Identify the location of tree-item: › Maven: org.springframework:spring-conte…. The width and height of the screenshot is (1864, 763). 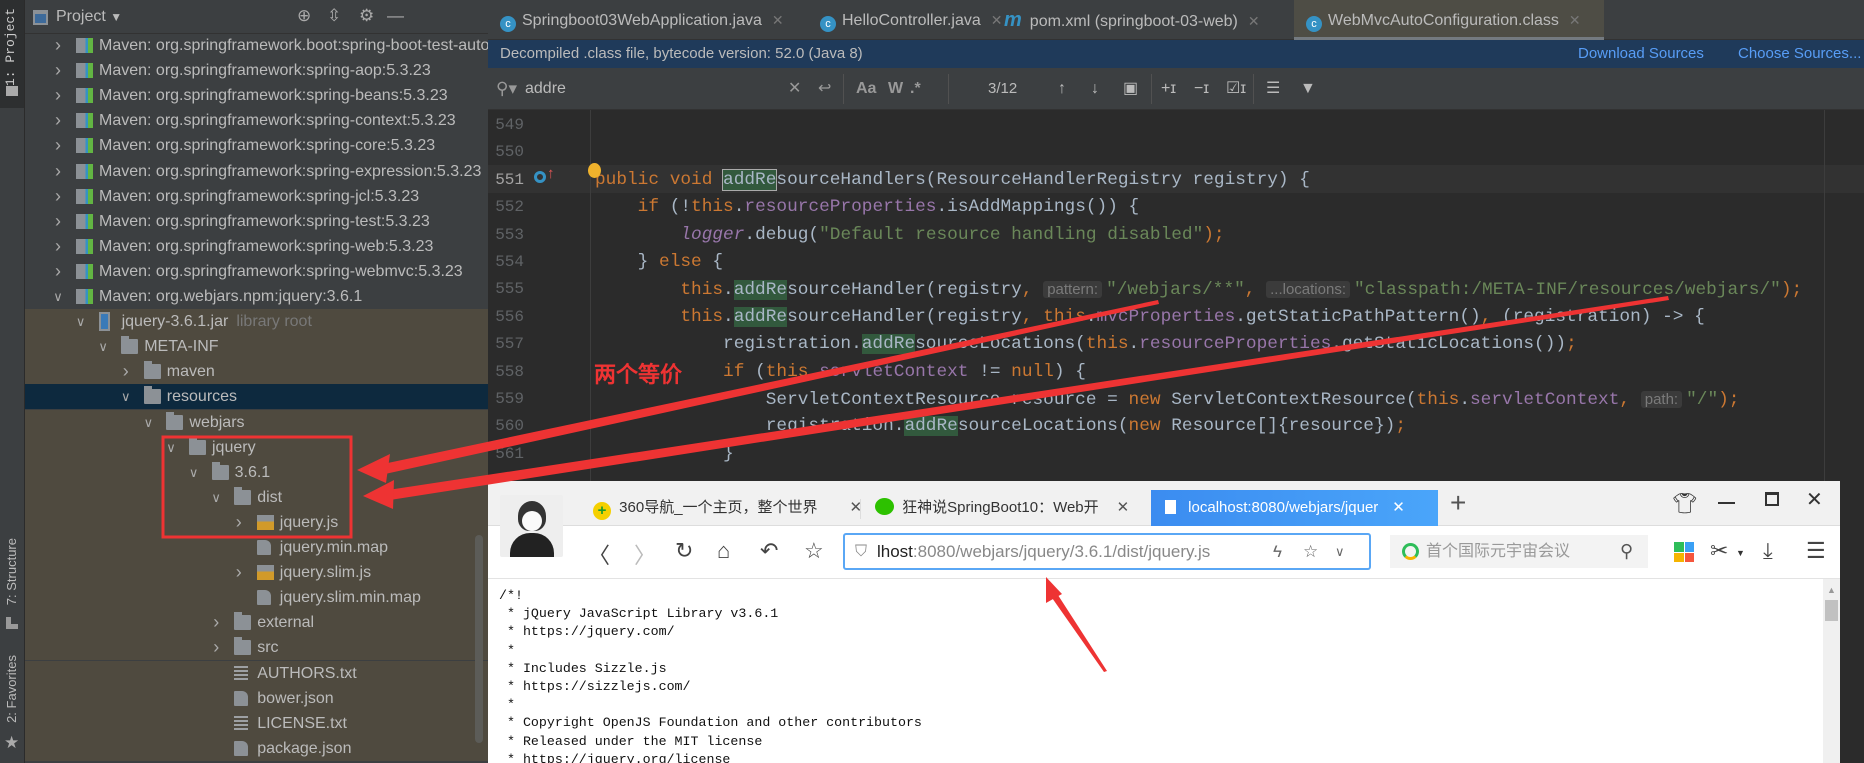
(256, 120).